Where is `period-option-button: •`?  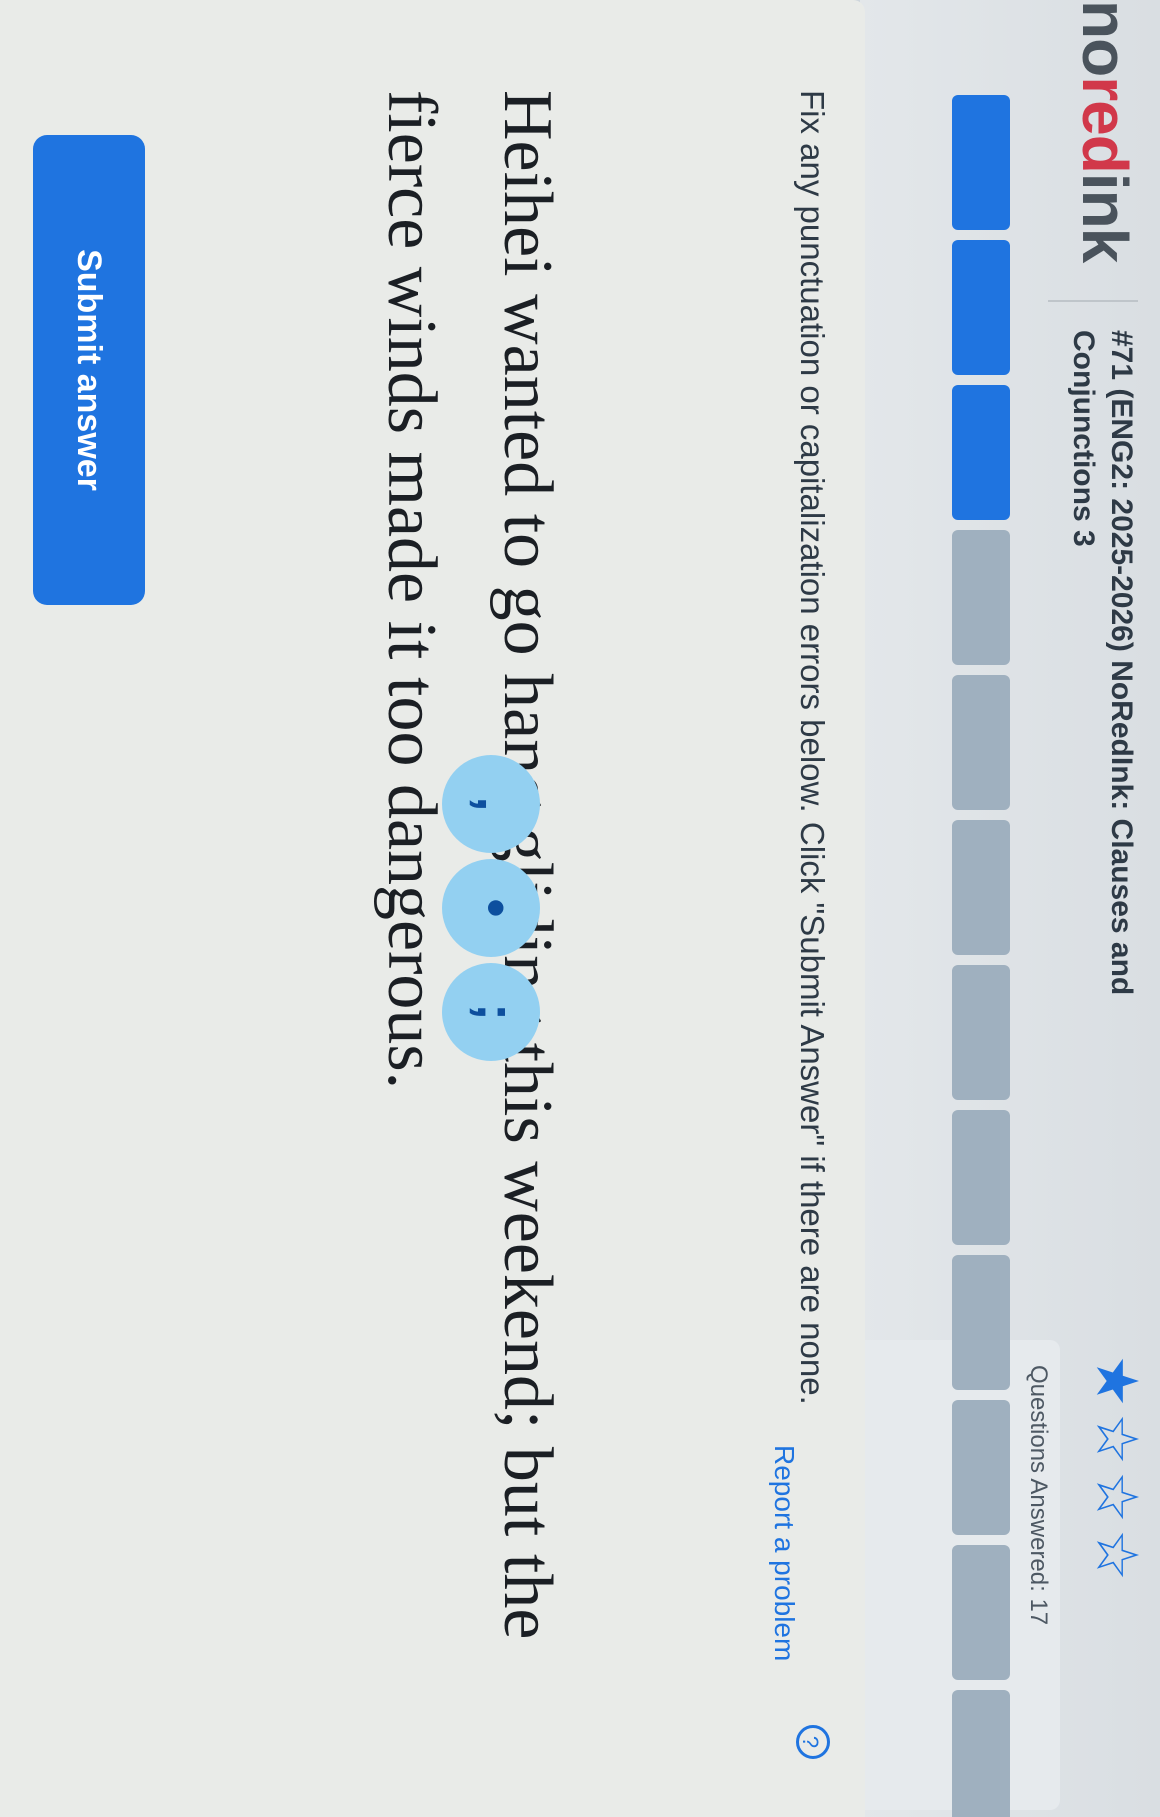
period-option-button: • is located at coordinates (491, 908).